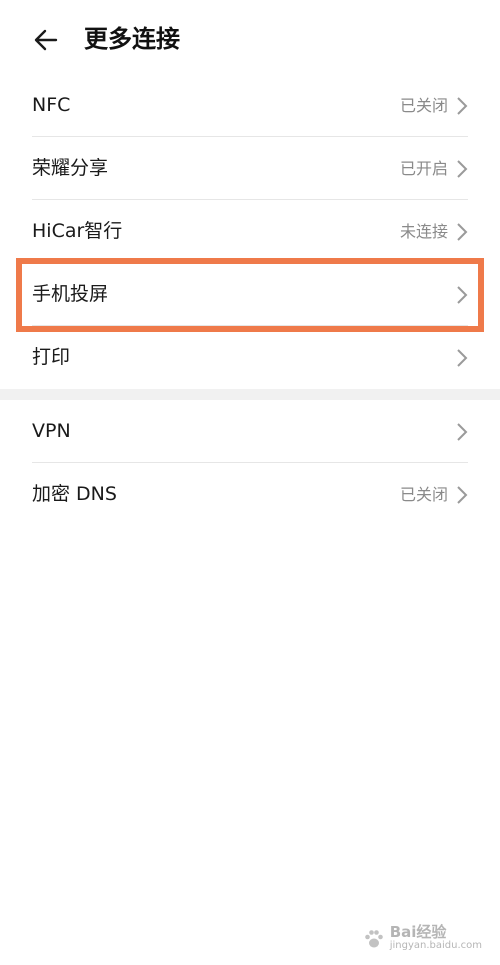 The width and height of the screenshot is (500, 965). I want to click on setting-label: 手机投屏, so click(70, 294).